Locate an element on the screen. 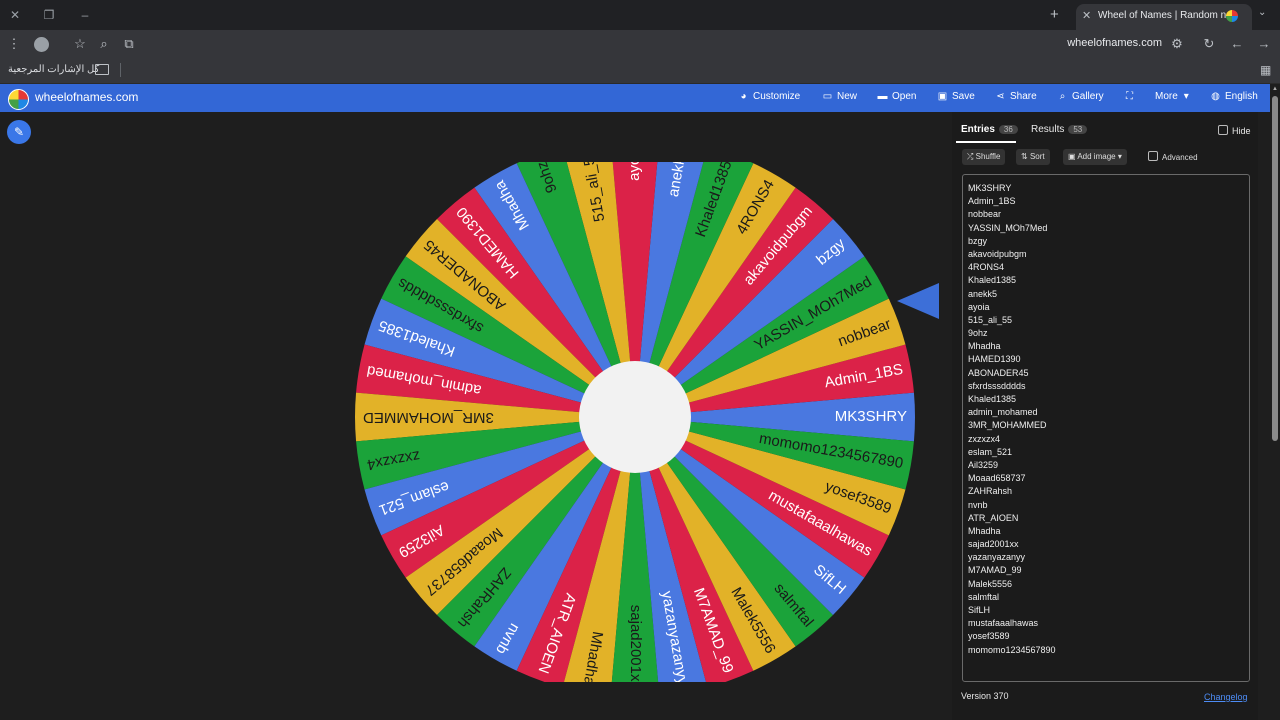 The image size is (1280, 720). entry-line: sajad2001xx is located at coordinates (993, 544).